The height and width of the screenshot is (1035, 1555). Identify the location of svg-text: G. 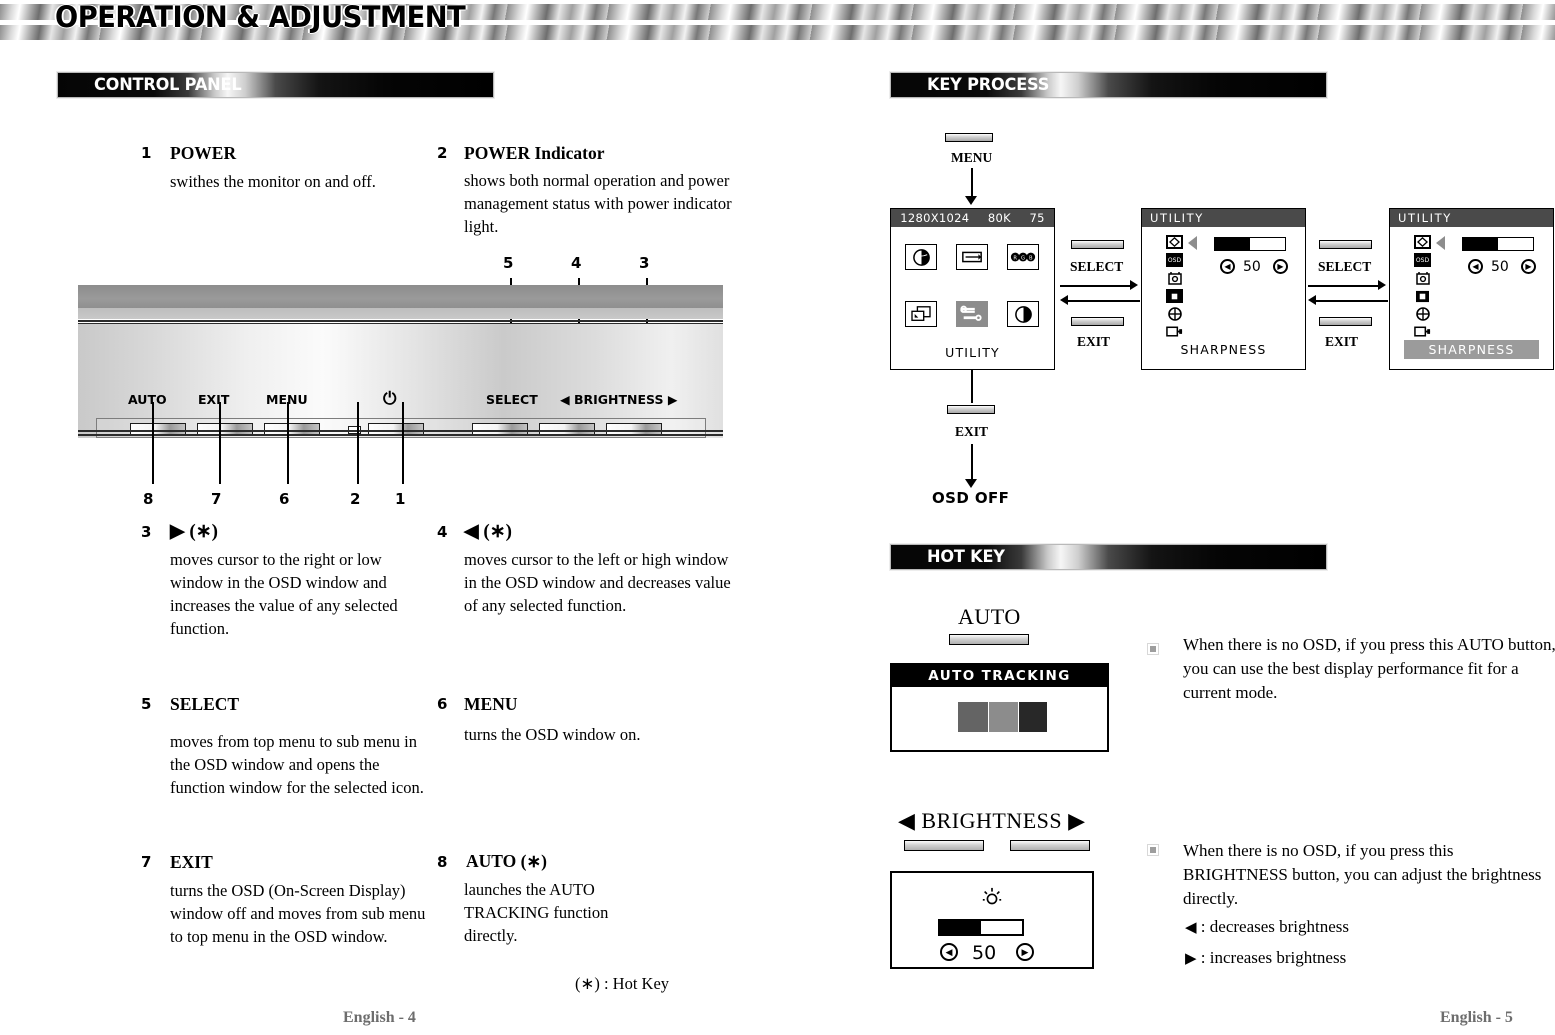
(1023, 259).